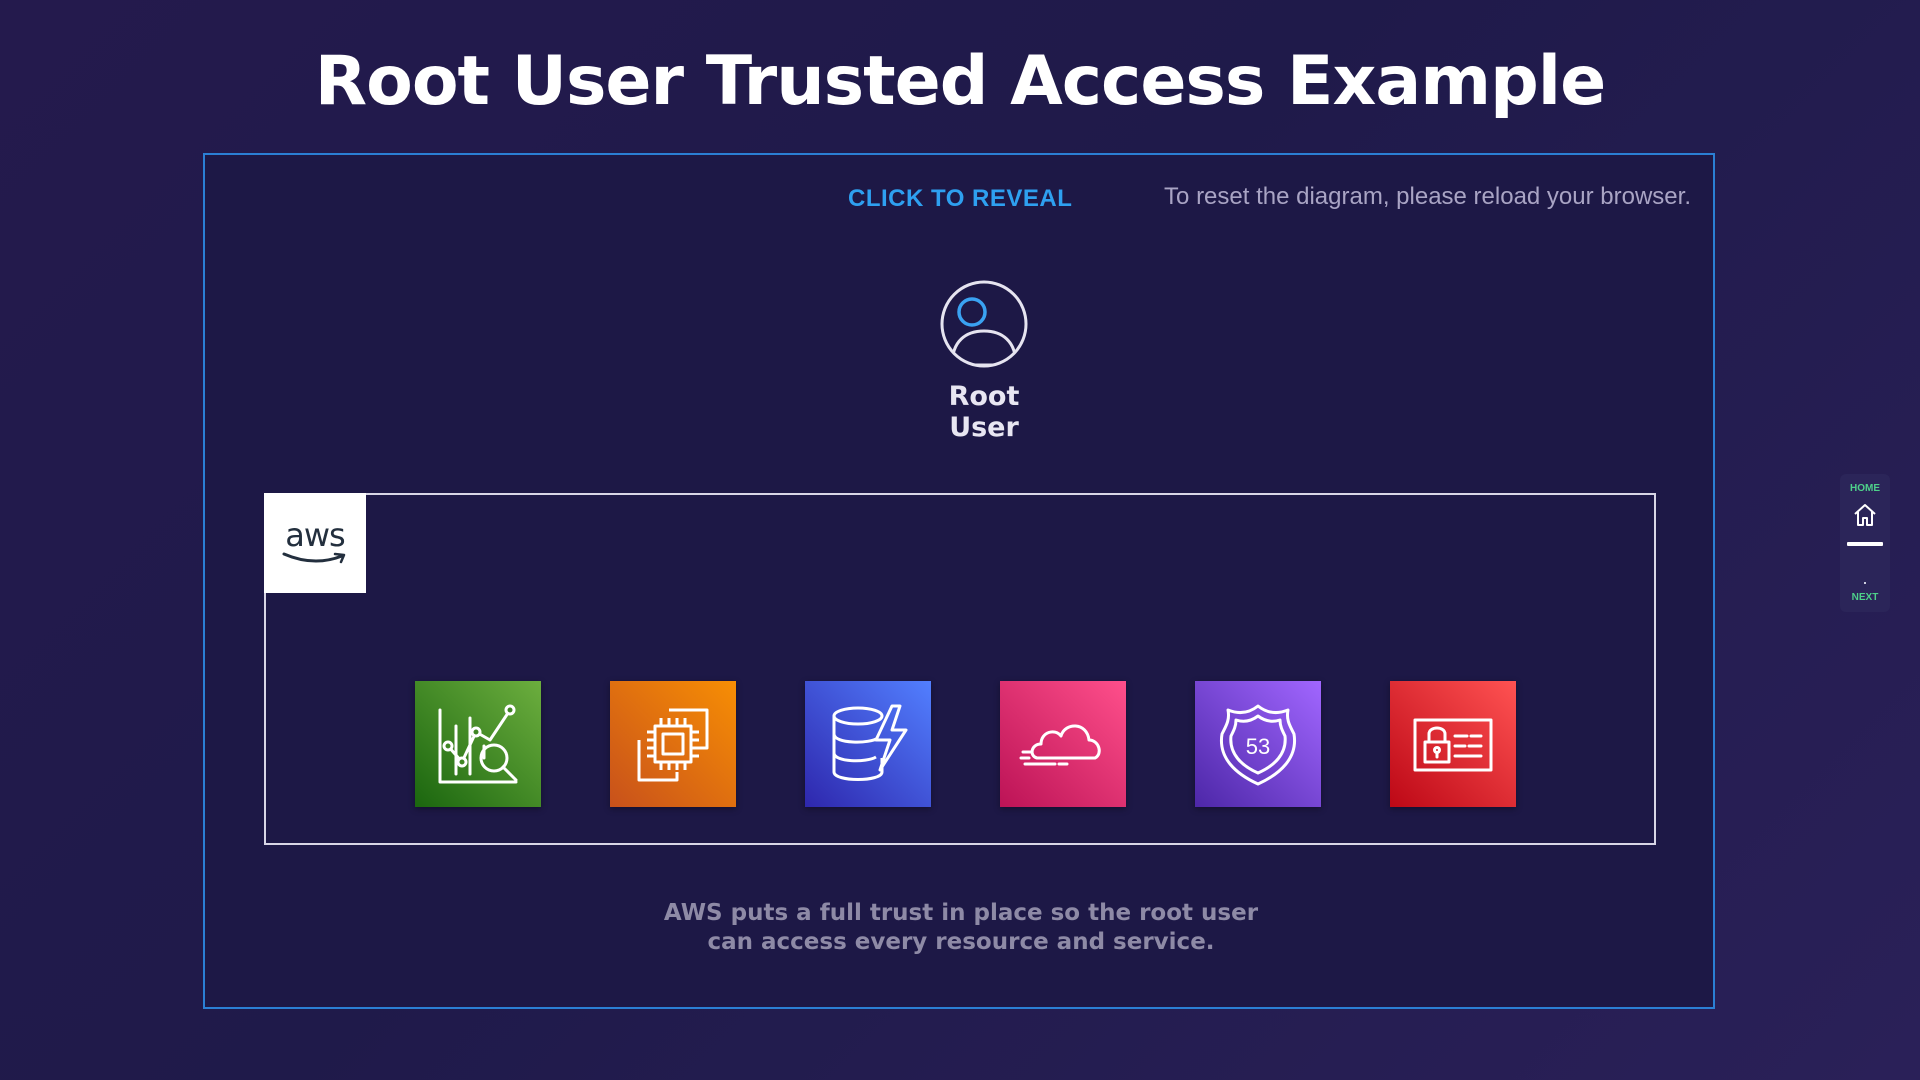 The height and width of the screenshot is (1080, 1920). What do you see at coordinates (1865, 517) in the screenshot?
I see `home-icon` at bounding box center [1865, 517].